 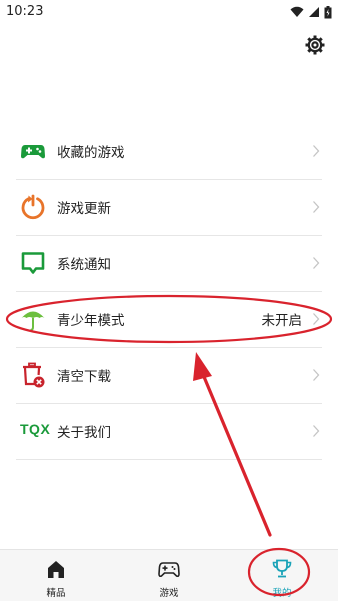 I want to click on bottom-nav: 精品 游戏 我的, so click(x=169, y=575).